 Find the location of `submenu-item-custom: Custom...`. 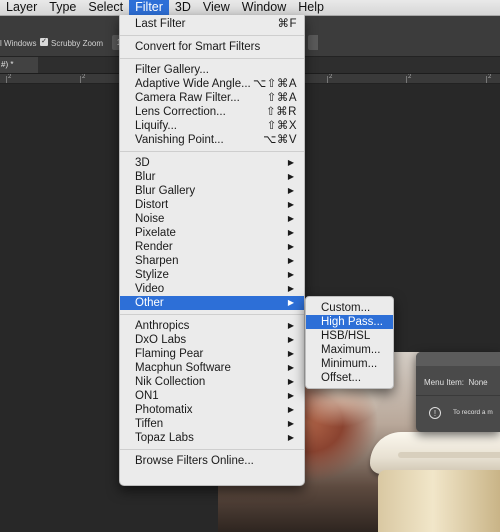

submenu-item-custom: Custom... is located at coordinates (349, 308).